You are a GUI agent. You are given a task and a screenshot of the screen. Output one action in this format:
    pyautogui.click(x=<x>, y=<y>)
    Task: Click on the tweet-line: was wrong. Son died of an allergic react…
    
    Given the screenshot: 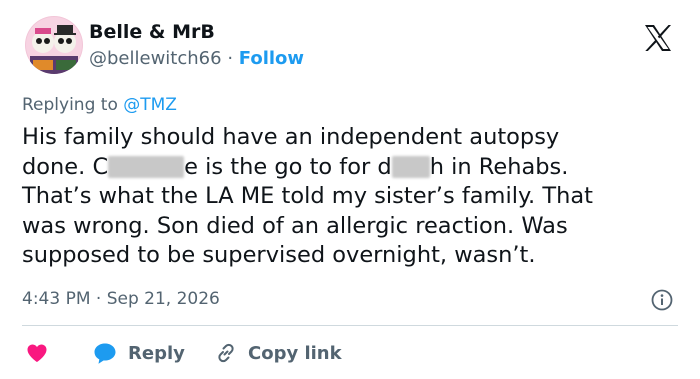 What is the action you would take?
    pyautogui.click(x=295, y=225)
    